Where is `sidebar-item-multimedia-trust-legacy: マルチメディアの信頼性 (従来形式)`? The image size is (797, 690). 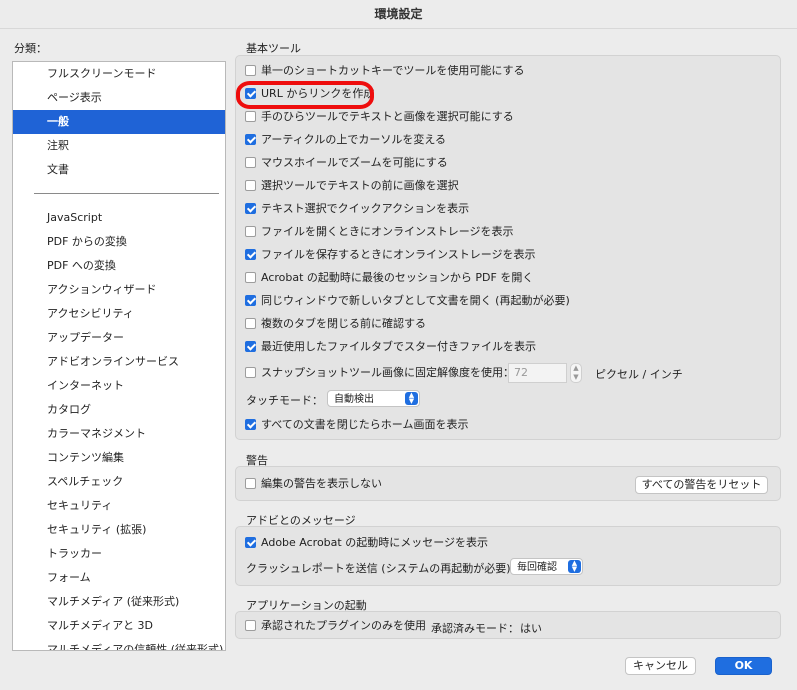
sidebar-item-multimedia-trust-legacy: マルチメディアの信頼性 (従来形式) is located at coordinates (119, 644).